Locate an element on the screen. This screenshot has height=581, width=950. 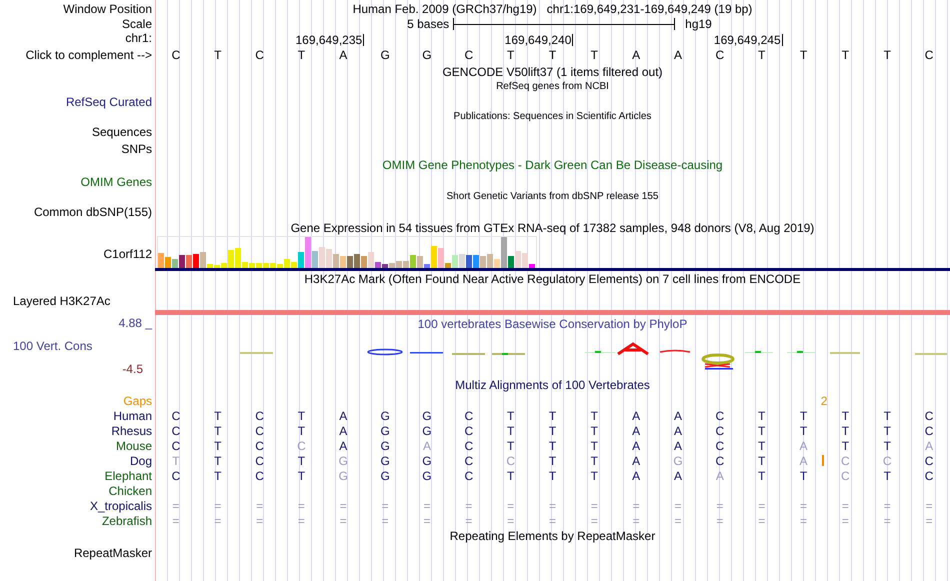
track-label: Sequences is located at coordinates (122, 132).